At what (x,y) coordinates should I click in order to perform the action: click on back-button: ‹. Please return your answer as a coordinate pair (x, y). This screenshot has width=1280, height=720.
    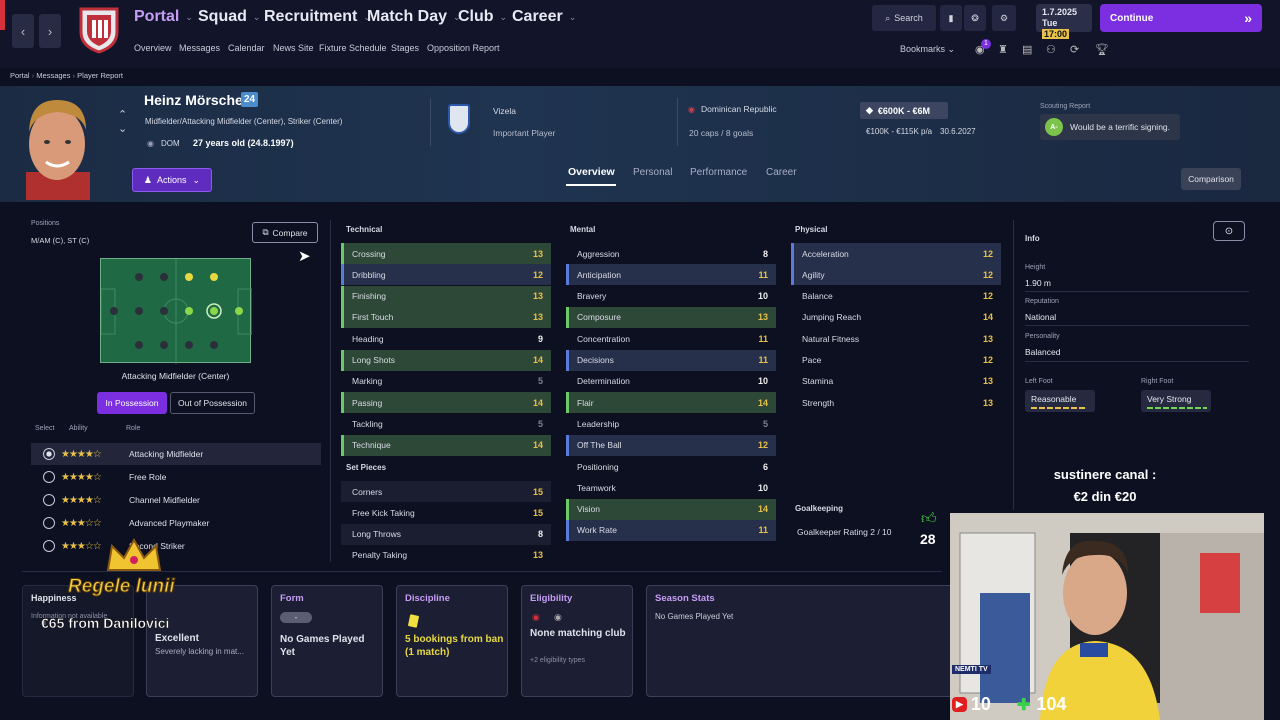
    Looking at the image, I should click on (23, 31).